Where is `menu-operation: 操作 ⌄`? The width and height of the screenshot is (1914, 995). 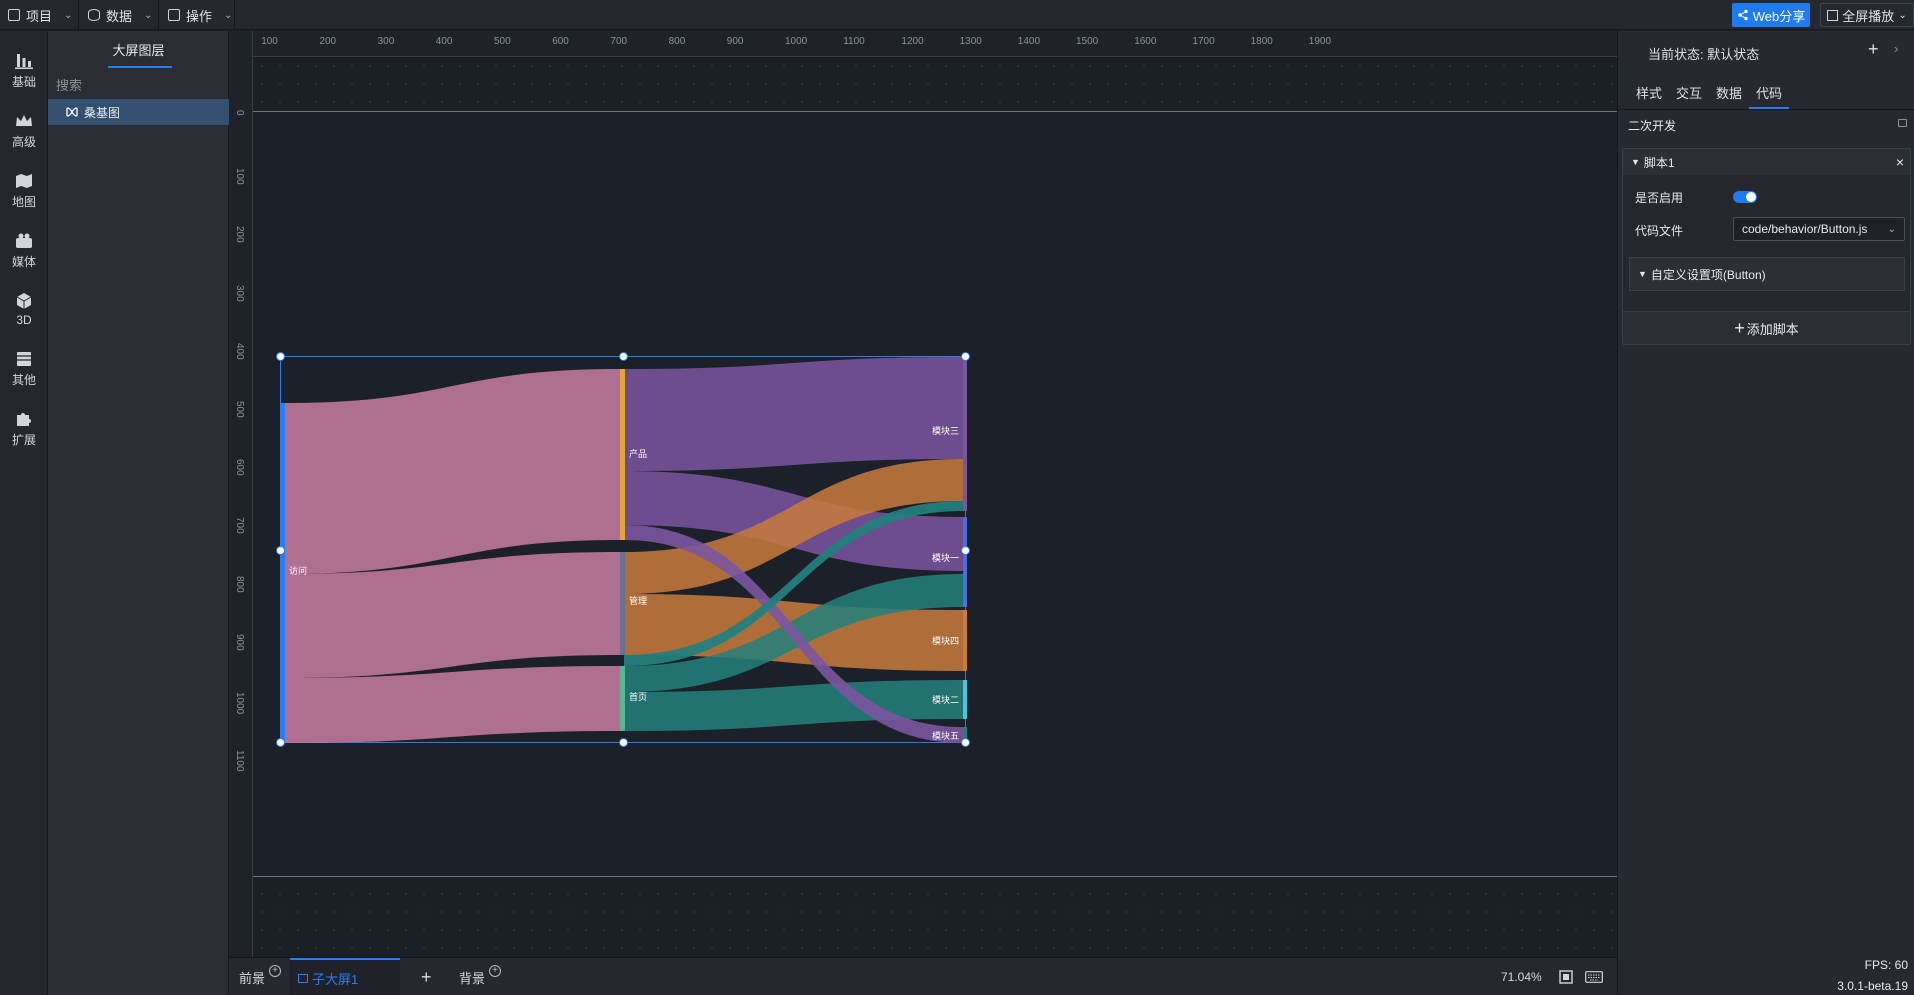
menu-operation: 操作 ⌄ is located at coordinates (200, 15).